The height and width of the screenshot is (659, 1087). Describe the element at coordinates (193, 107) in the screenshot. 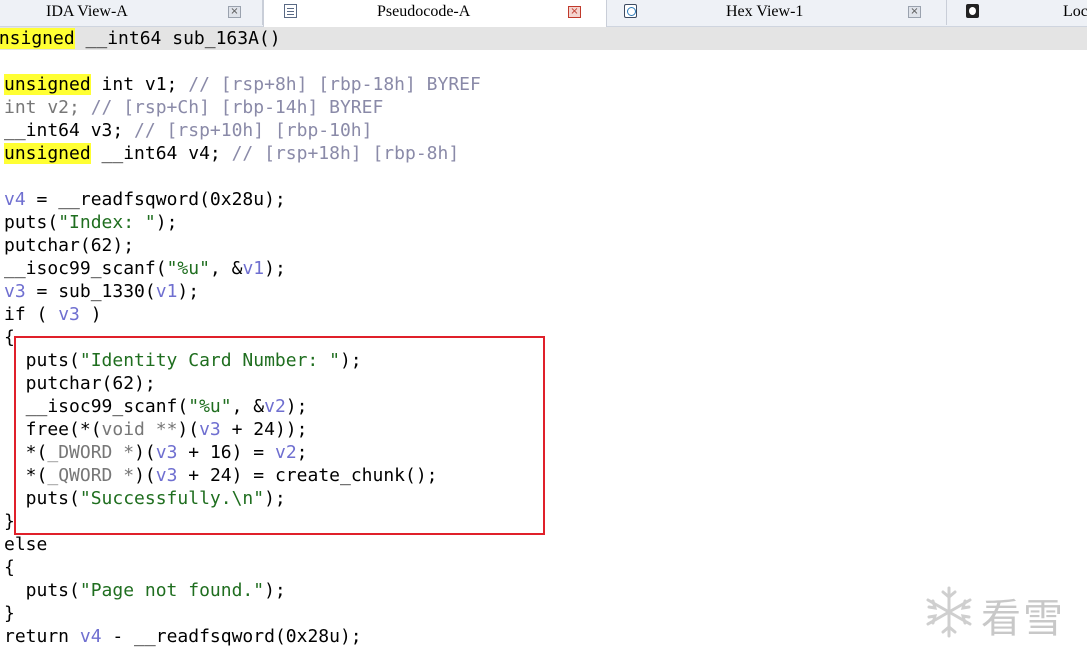

I see `code-line-2: int v2; // [rsp+Ch] [rbp-14h] BYREF` at that location.